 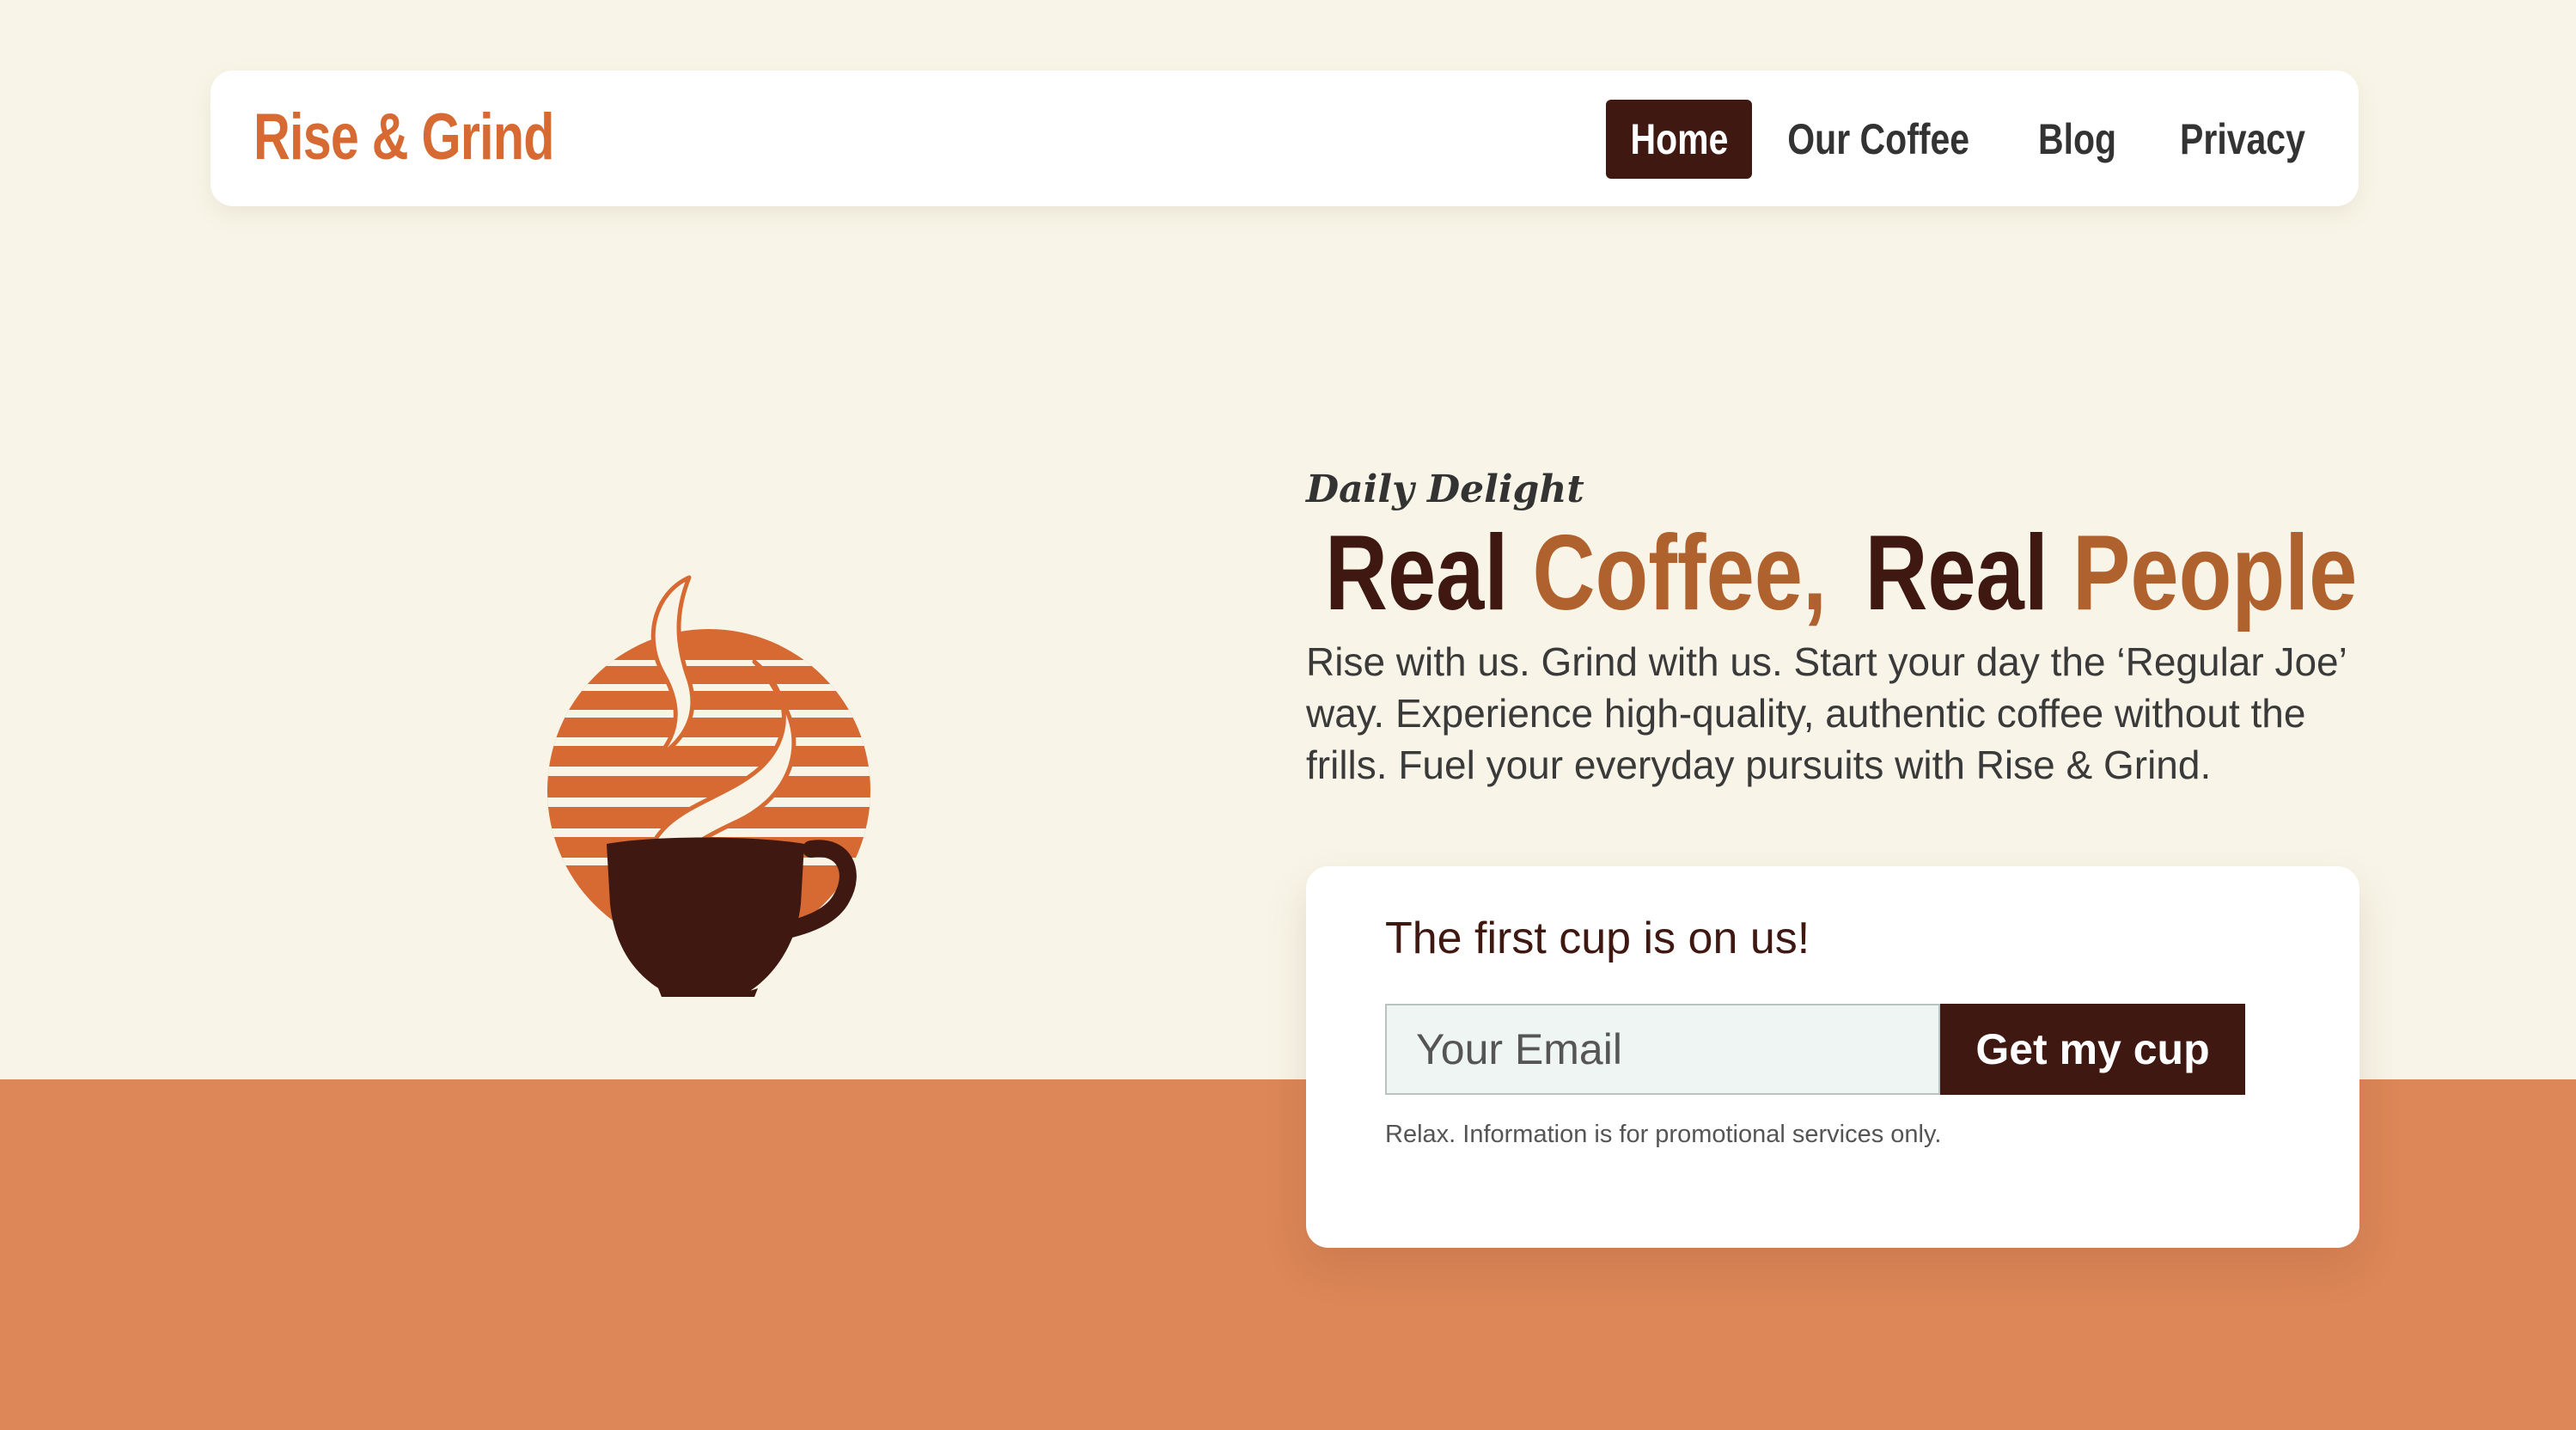 I want to click on nav-item-home: Home, so click(x=1679, y=139).